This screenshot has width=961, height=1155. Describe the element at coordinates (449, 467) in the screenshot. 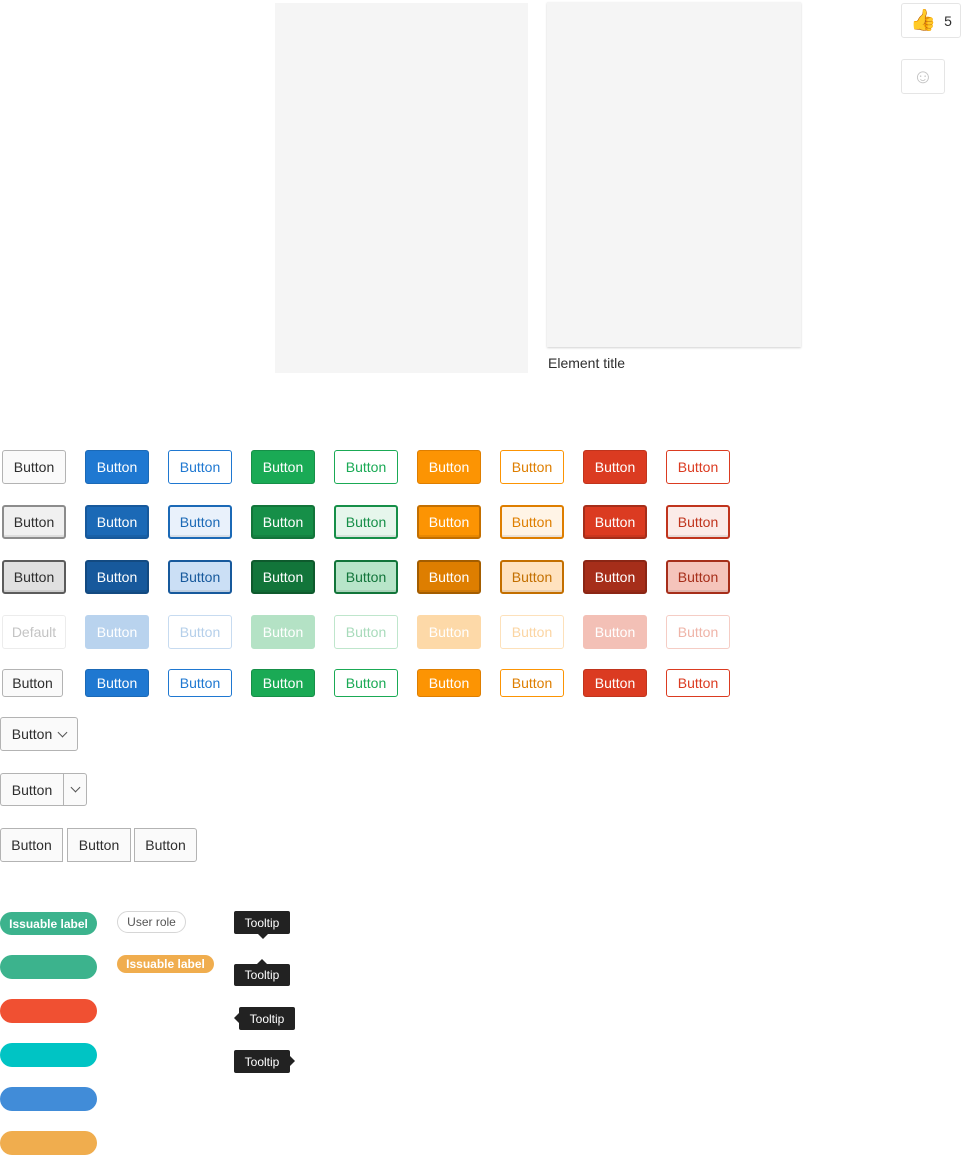

I see `warning-button-normal: Button` at that location.